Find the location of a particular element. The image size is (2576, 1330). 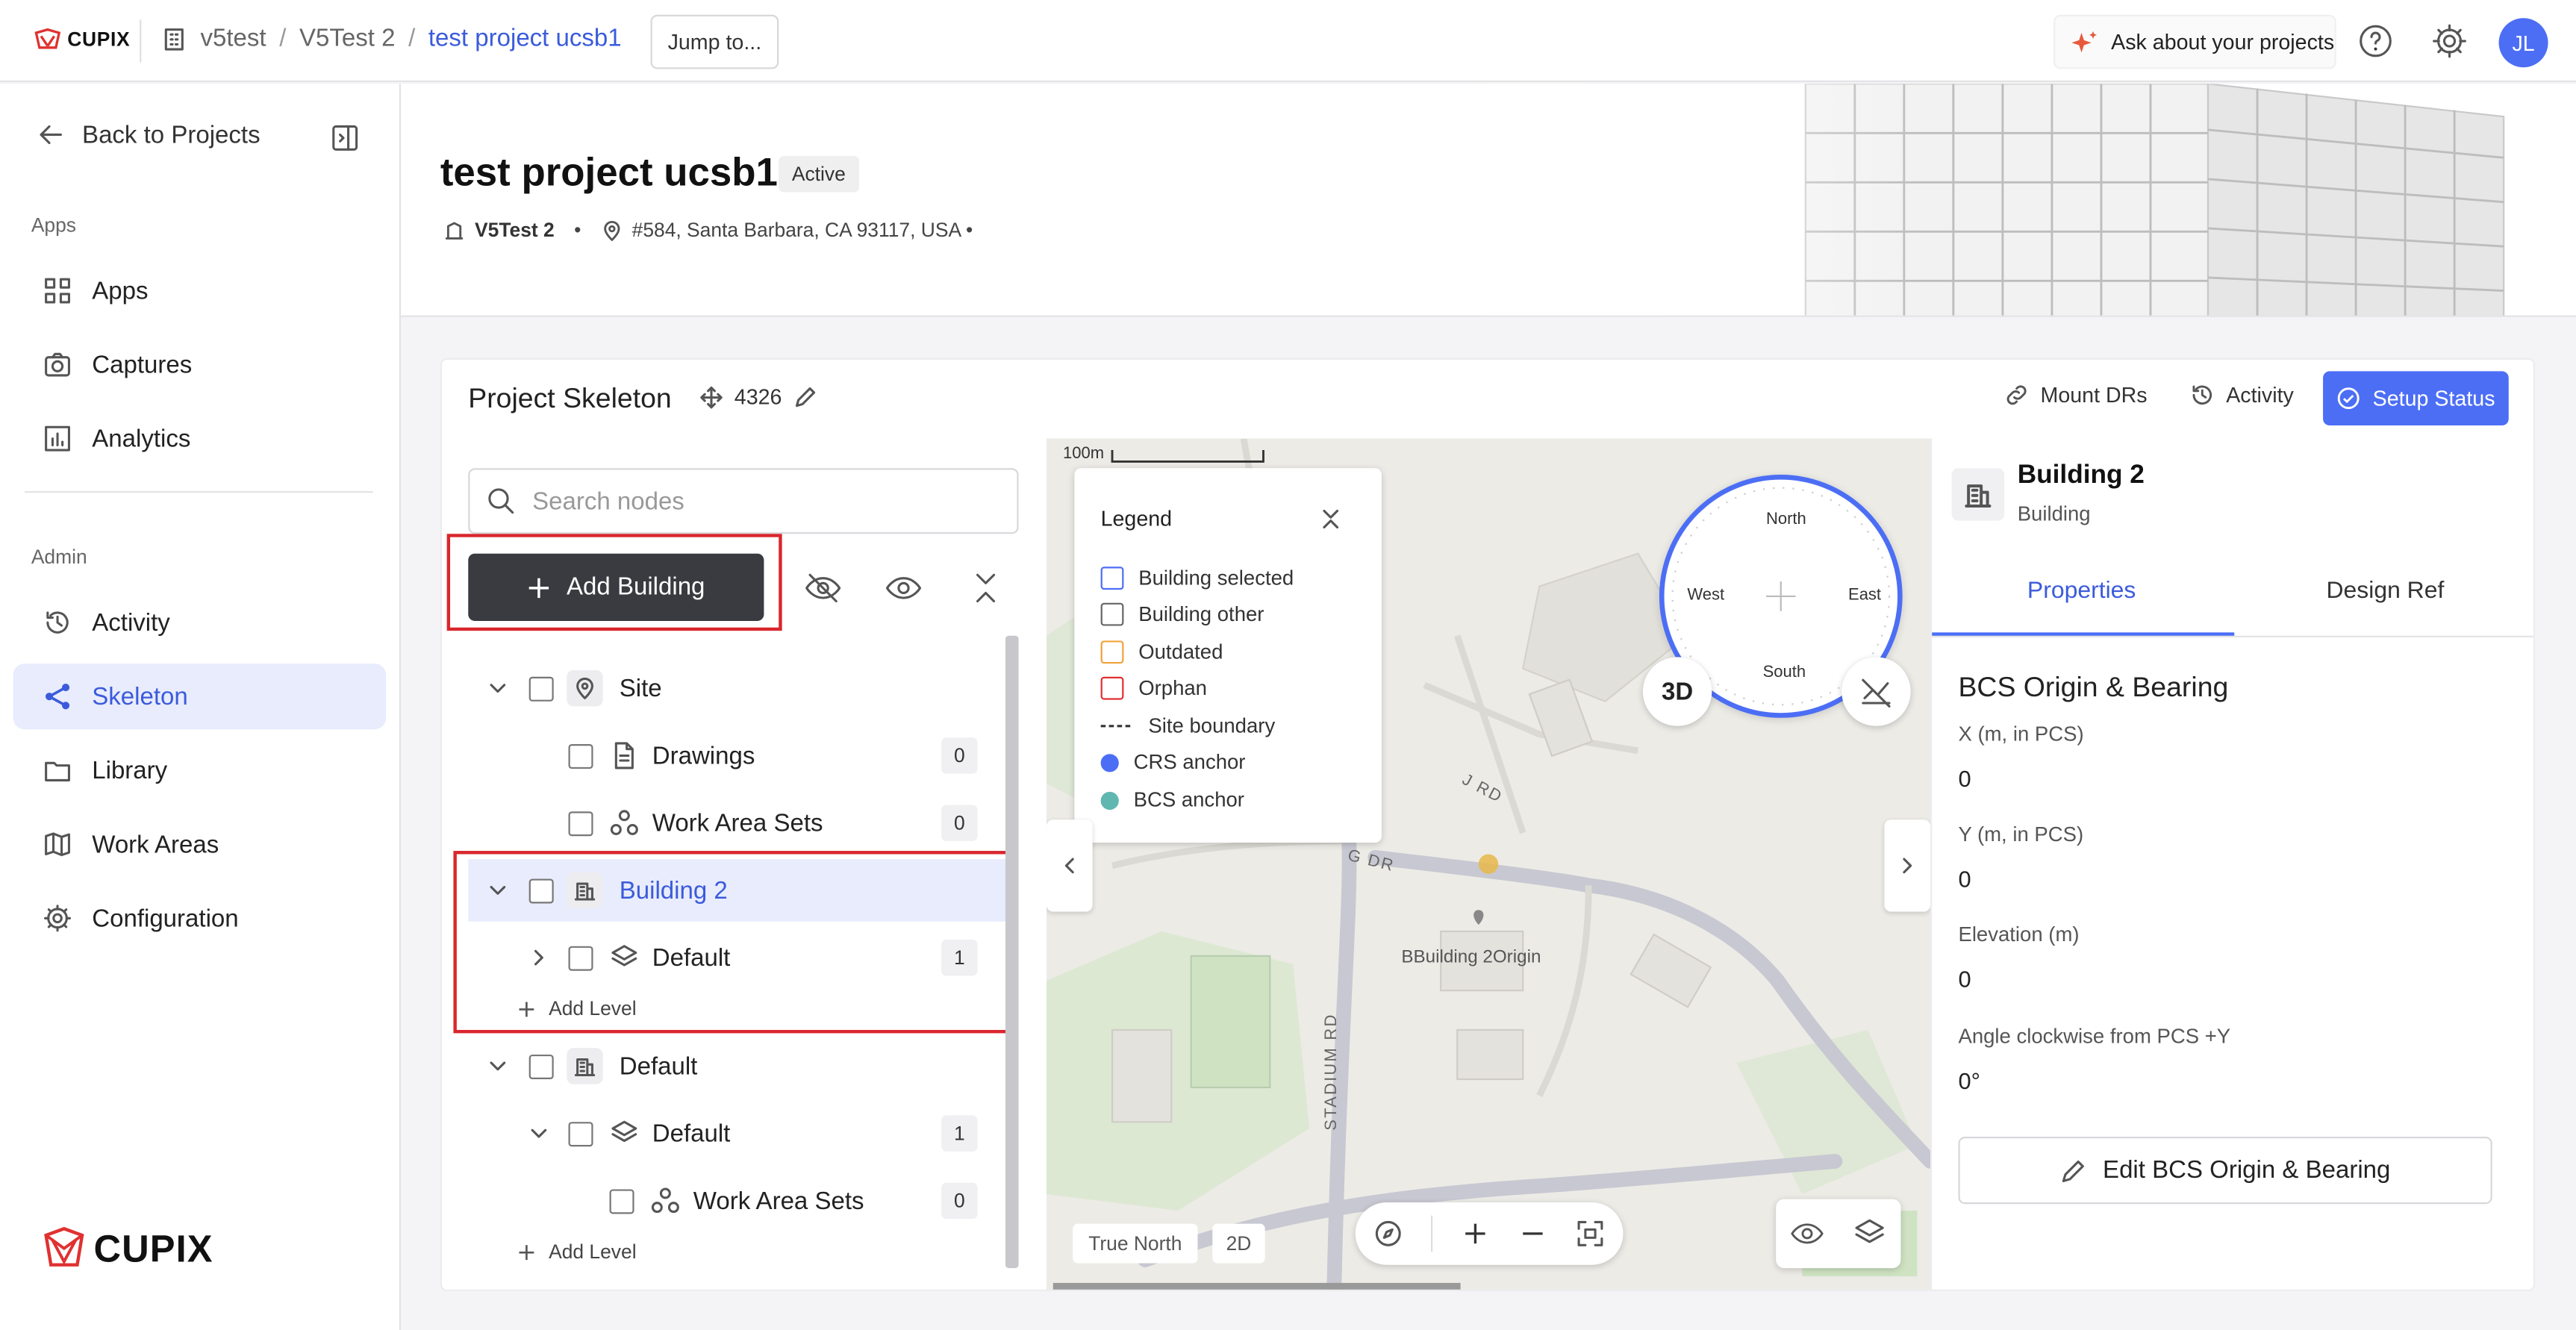

activity-button: Activity is located at coordinates (2242, 395).